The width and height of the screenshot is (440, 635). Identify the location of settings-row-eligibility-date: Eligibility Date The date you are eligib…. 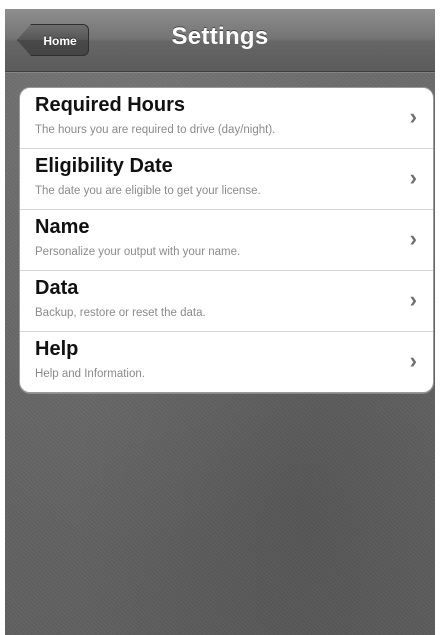
(226, 179).